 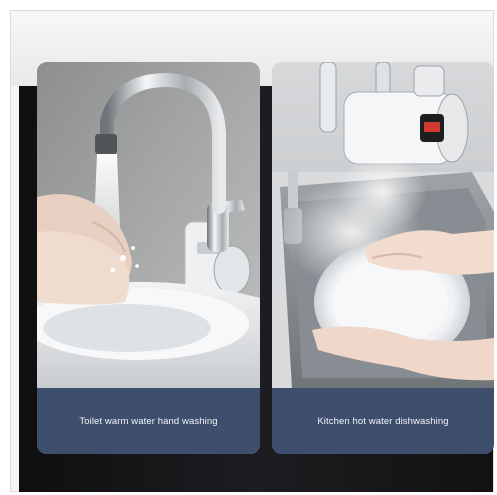 I want to click on caption-kitchen: Kitchen hot water dishwashing, so click(x=383, y=421).